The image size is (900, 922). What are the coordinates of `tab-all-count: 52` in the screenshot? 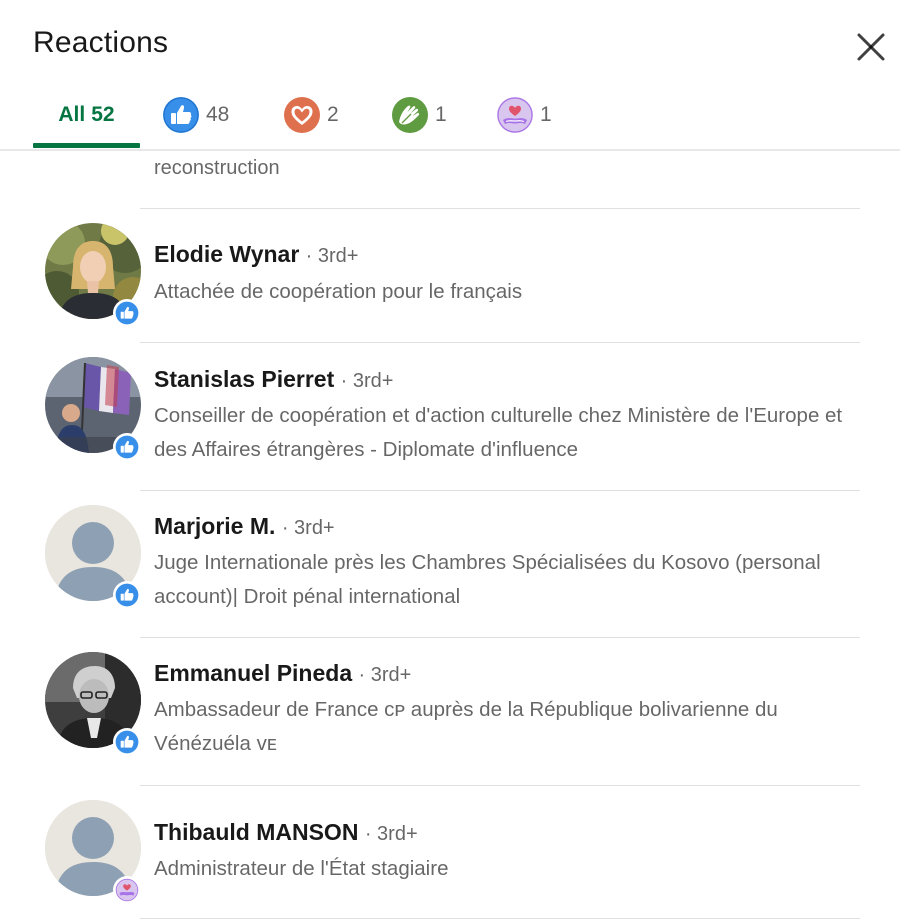 It's located at (103, 114).